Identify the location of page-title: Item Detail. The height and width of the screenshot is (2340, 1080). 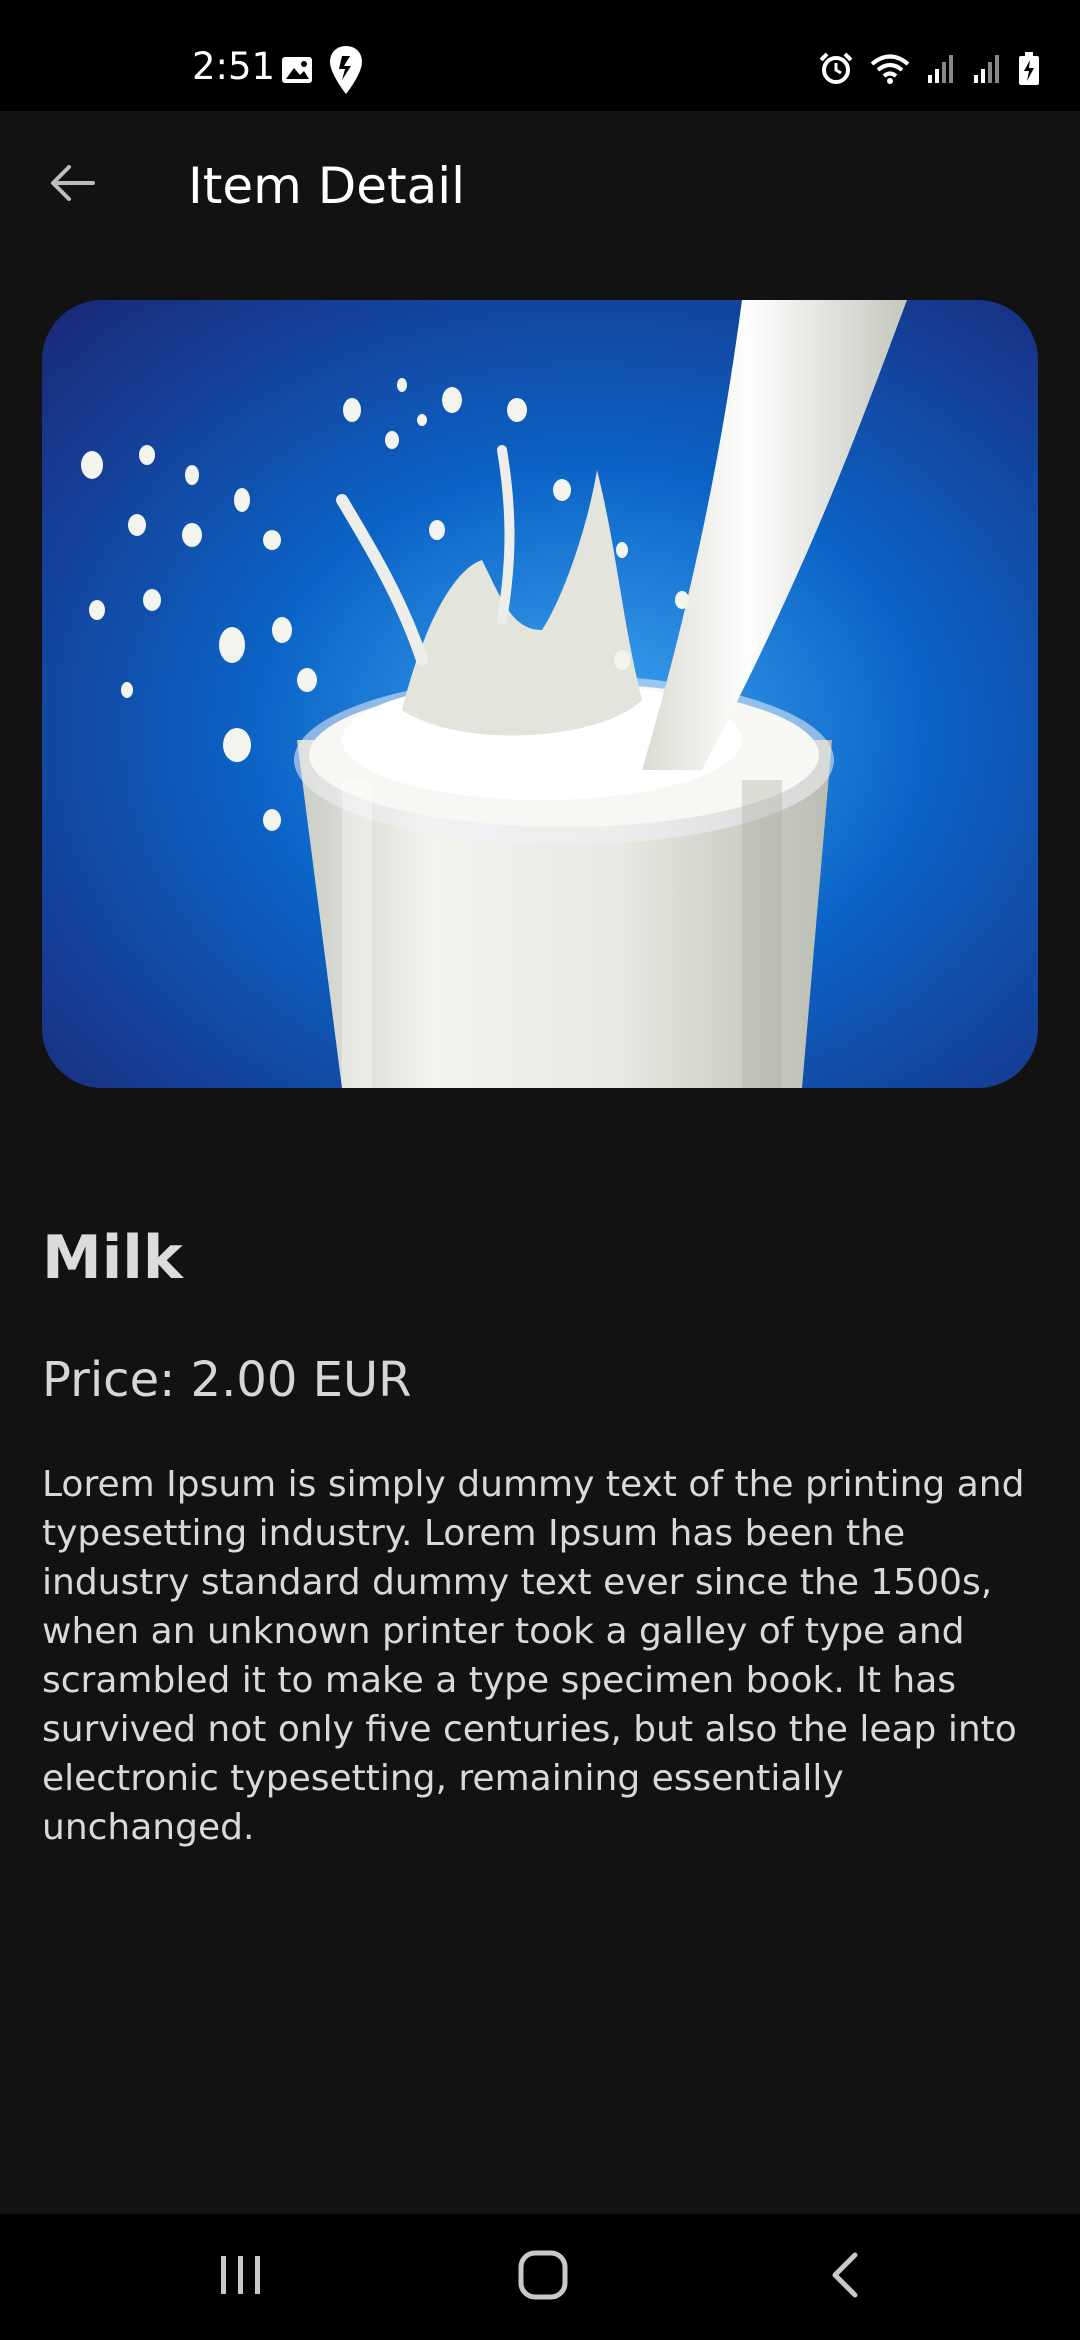
(327, 186).